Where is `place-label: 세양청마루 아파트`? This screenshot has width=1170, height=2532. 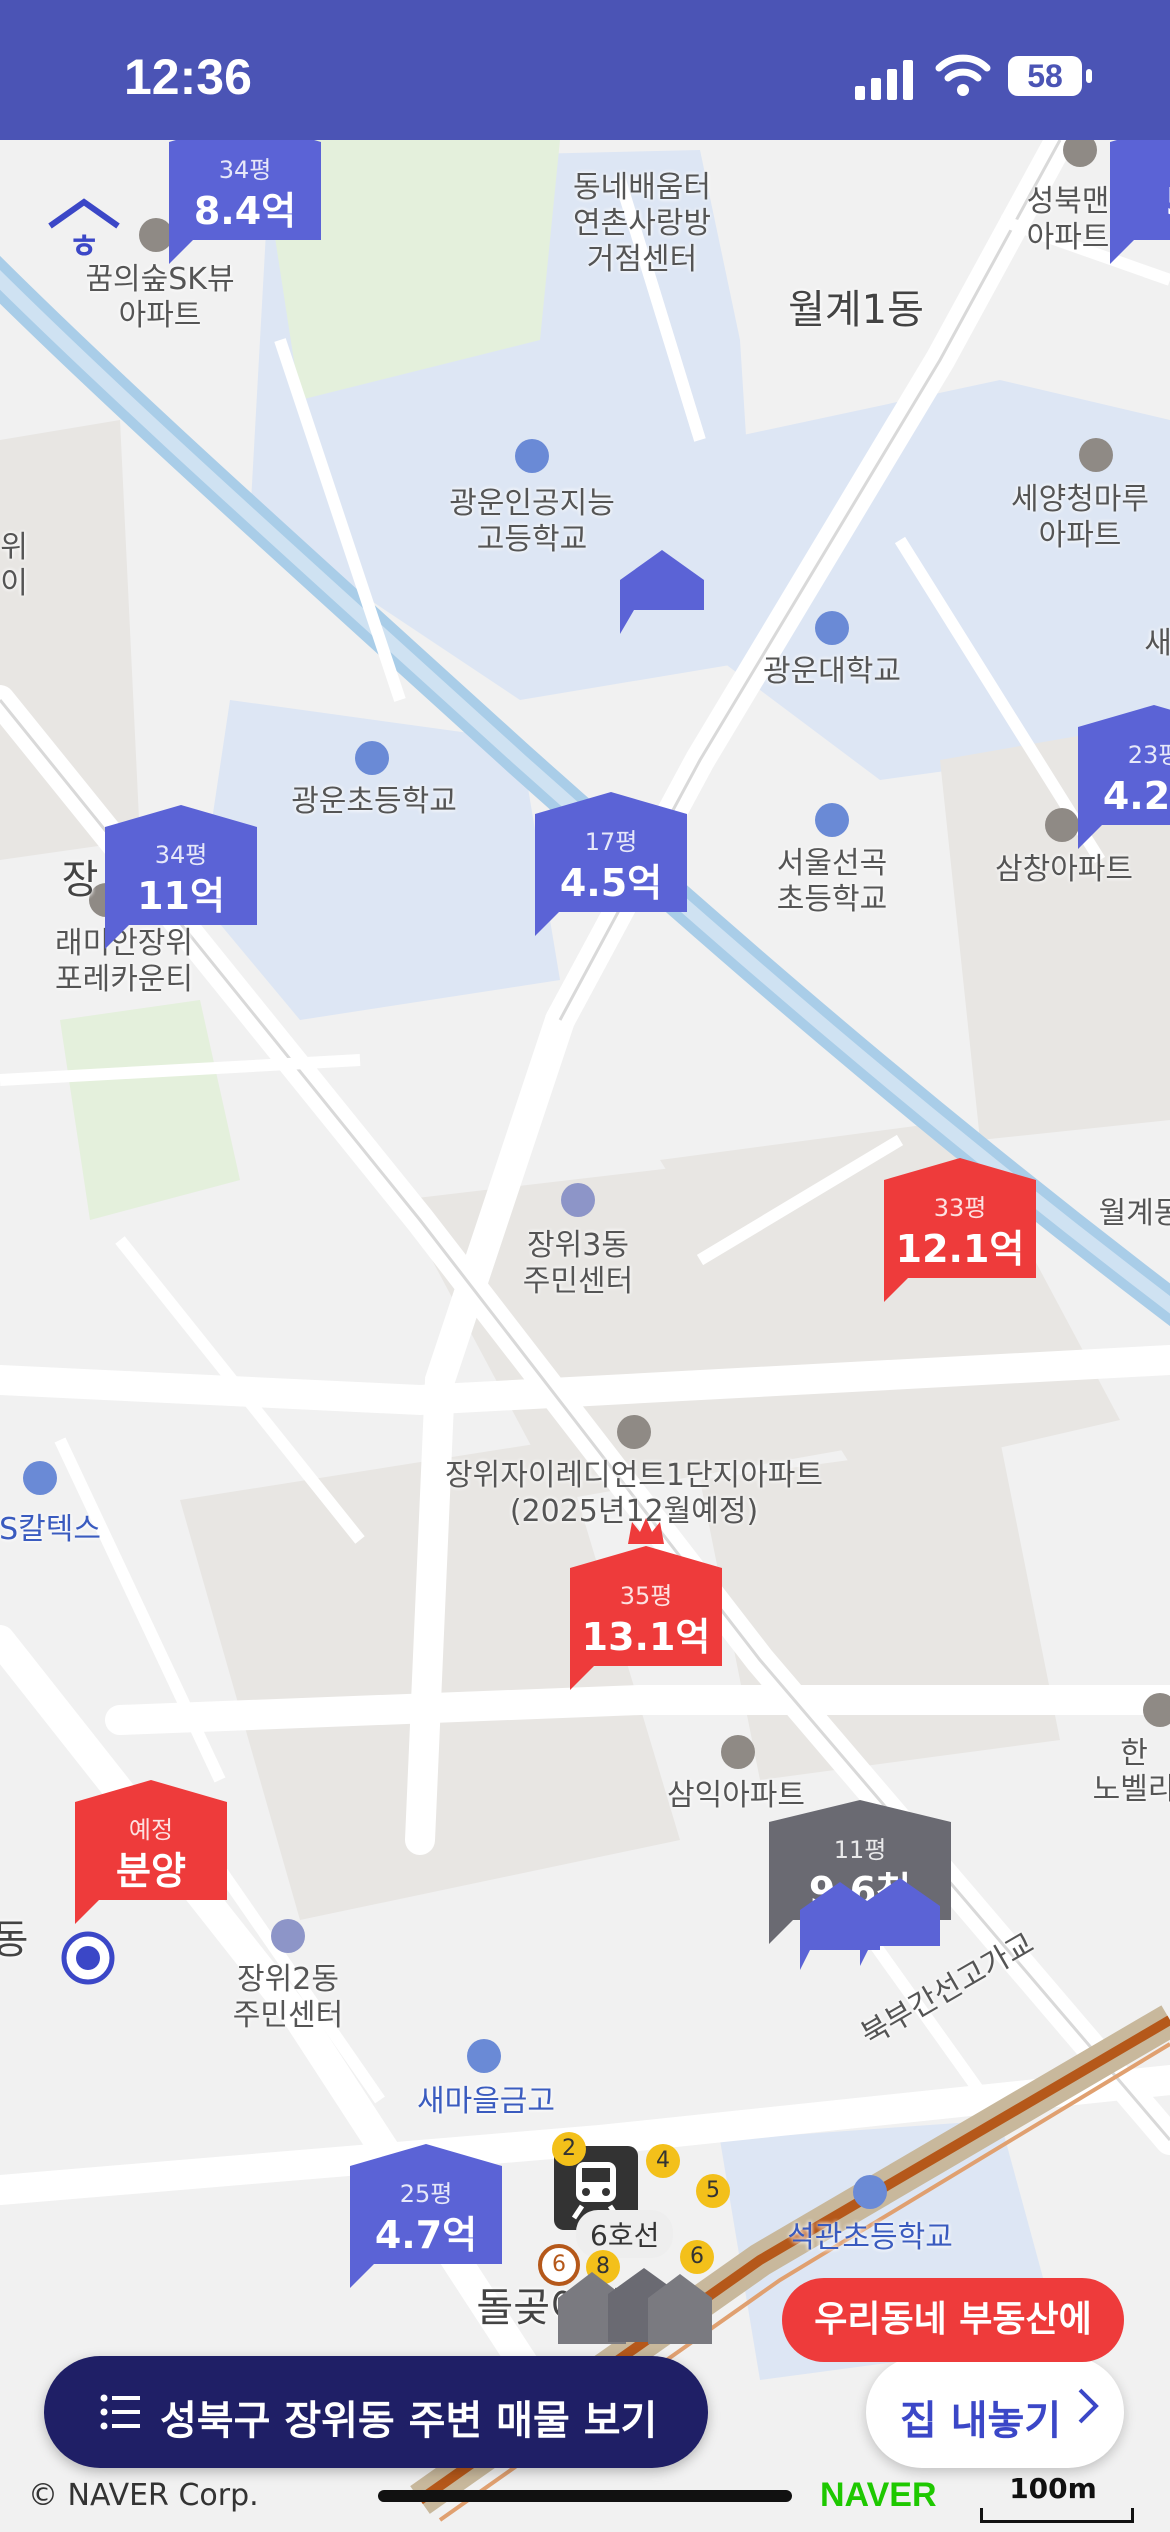
place-label: 세양청마루 아파트 is located at coordinates (1080, 517).